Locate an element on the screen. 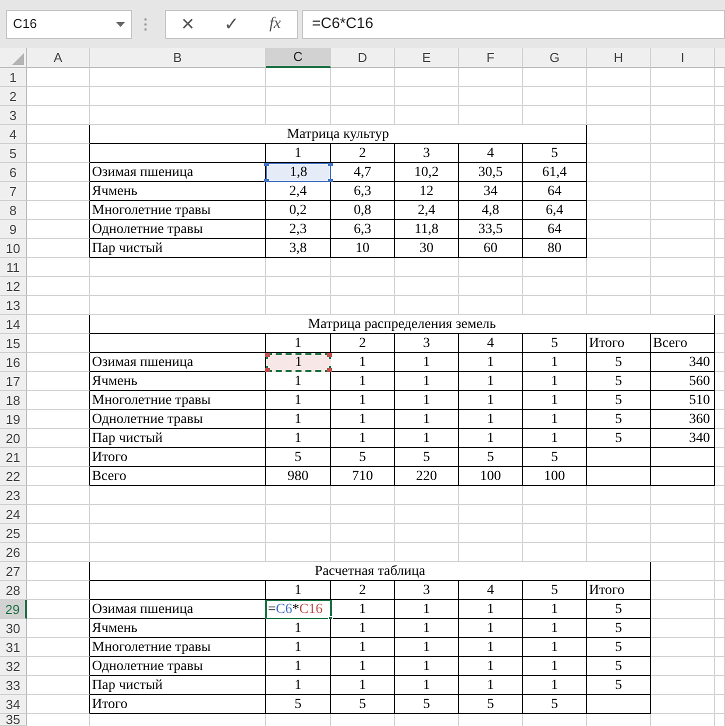 The image size is (725, 726). row-header: 22 is located at coordinates (13, 476).